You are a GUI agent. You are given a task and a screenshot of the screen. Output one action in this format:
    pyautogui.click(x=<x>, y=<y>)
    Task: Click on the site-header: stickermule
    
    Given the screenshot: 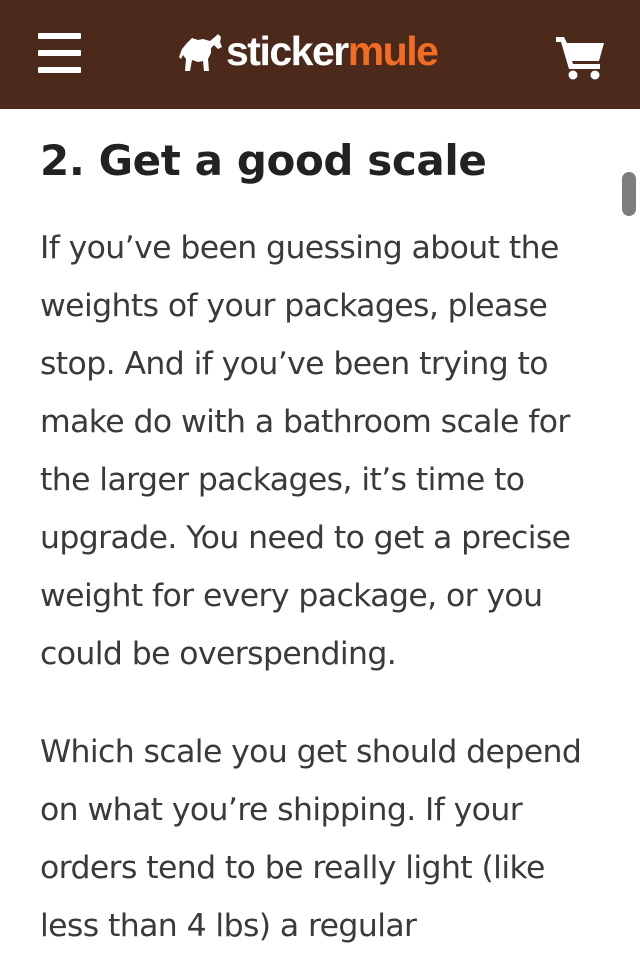 What is the action you would take?
    pyautogui.click(x=320, y=54)
    